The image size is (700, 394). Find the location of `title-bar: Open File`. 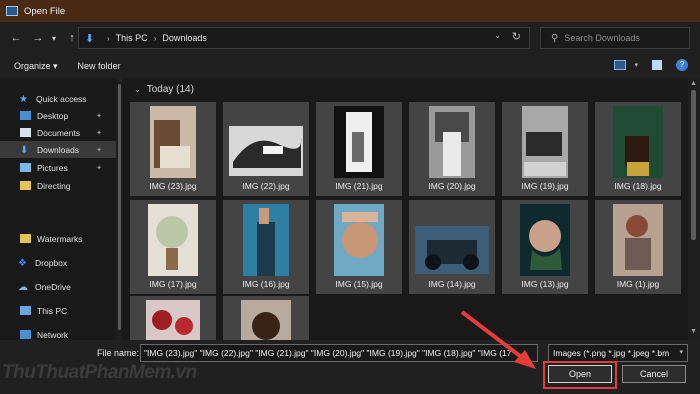

title-bar: Open File is located at coordinates (350, 11).